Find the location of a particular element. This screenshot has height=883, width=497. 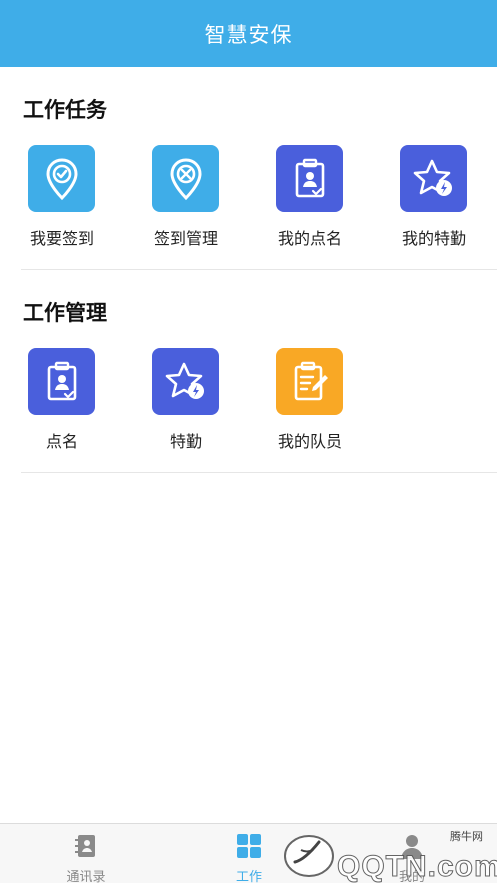

grid-icon is located at coordinates (249, 846).